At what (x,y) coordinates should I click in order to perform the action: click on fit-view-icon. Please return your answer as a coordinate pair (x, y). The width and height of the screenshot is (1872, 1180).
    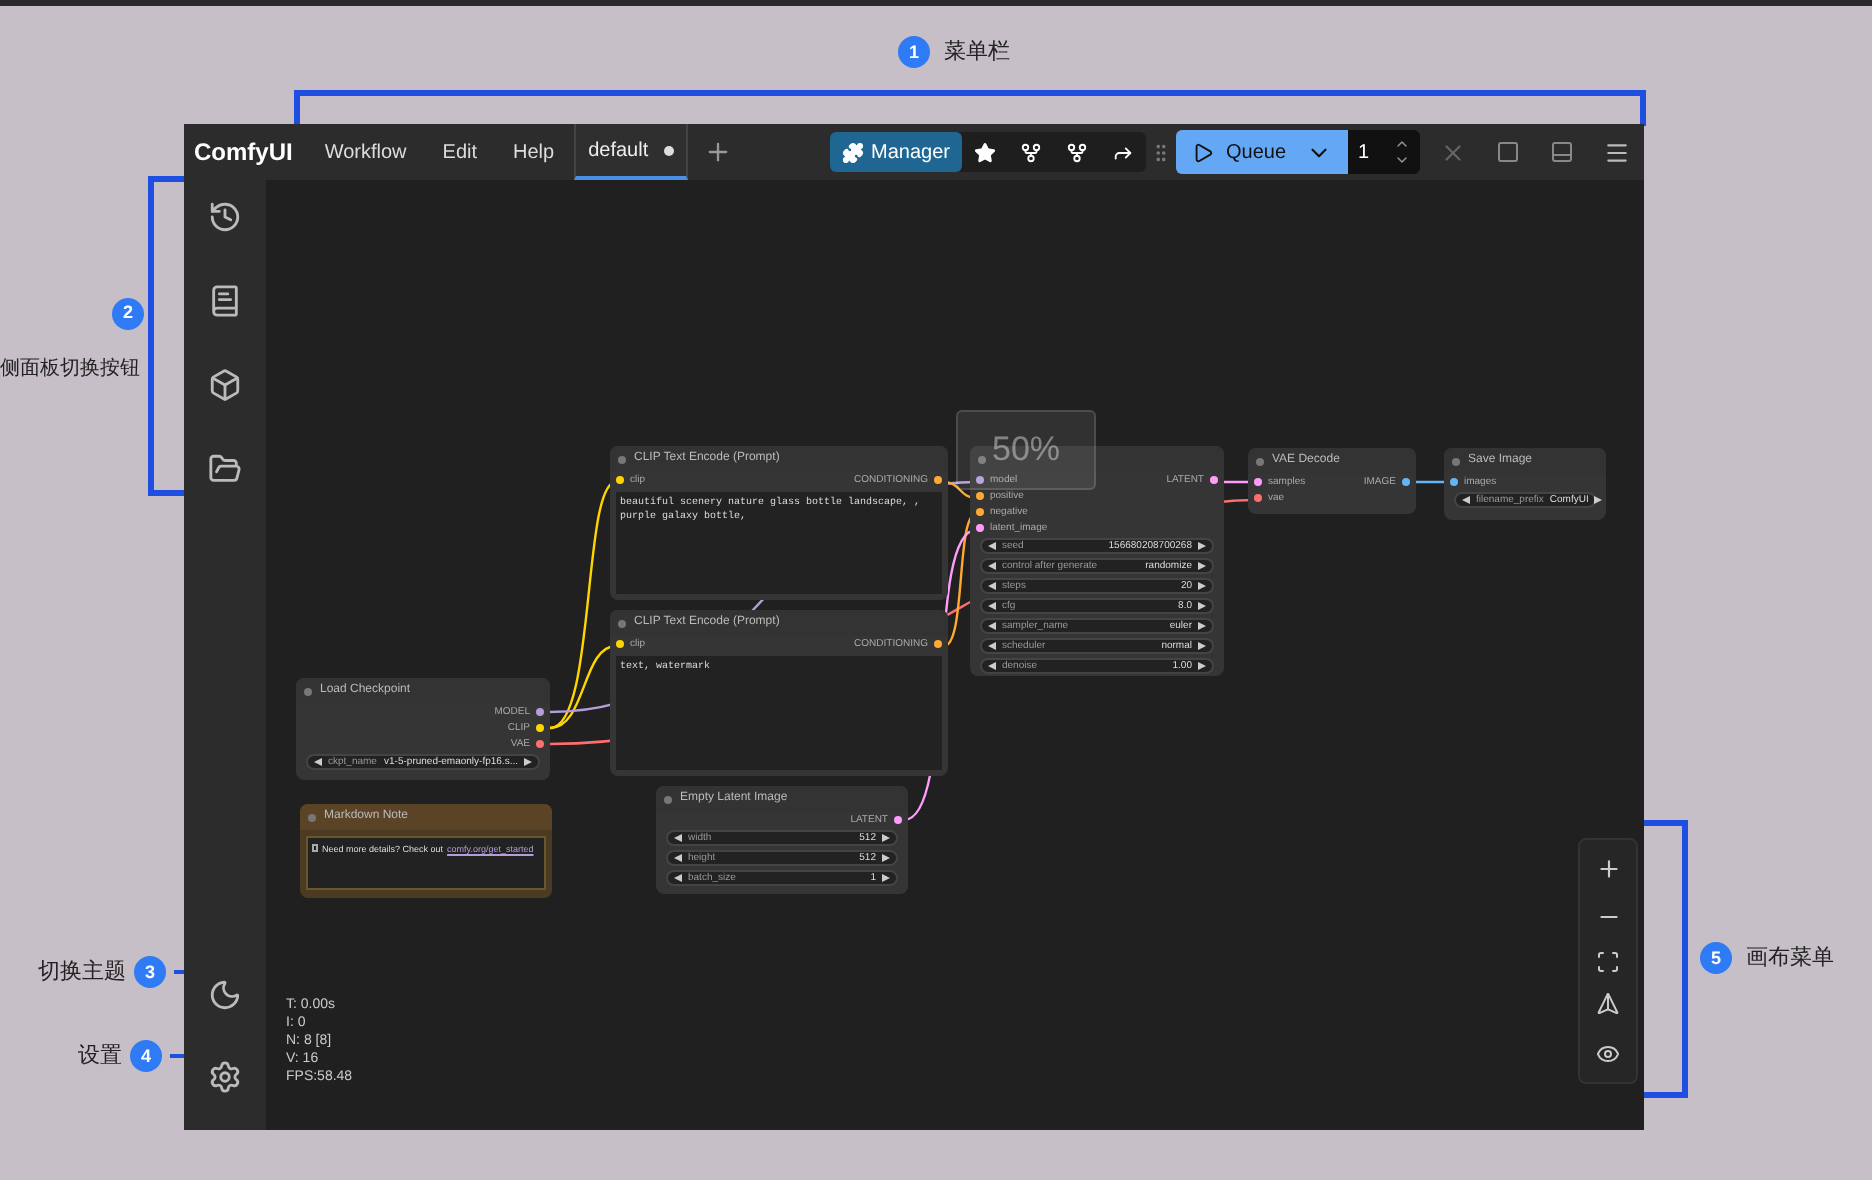
    Looking at the image, I should click on (1608, 962).